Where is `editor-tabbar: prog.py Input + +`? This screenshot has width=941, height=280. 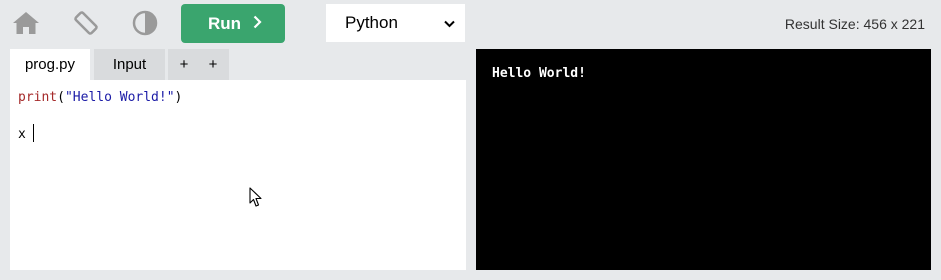 editor-tabbar: prog.py Input + + is located at coordinates (238, 64).